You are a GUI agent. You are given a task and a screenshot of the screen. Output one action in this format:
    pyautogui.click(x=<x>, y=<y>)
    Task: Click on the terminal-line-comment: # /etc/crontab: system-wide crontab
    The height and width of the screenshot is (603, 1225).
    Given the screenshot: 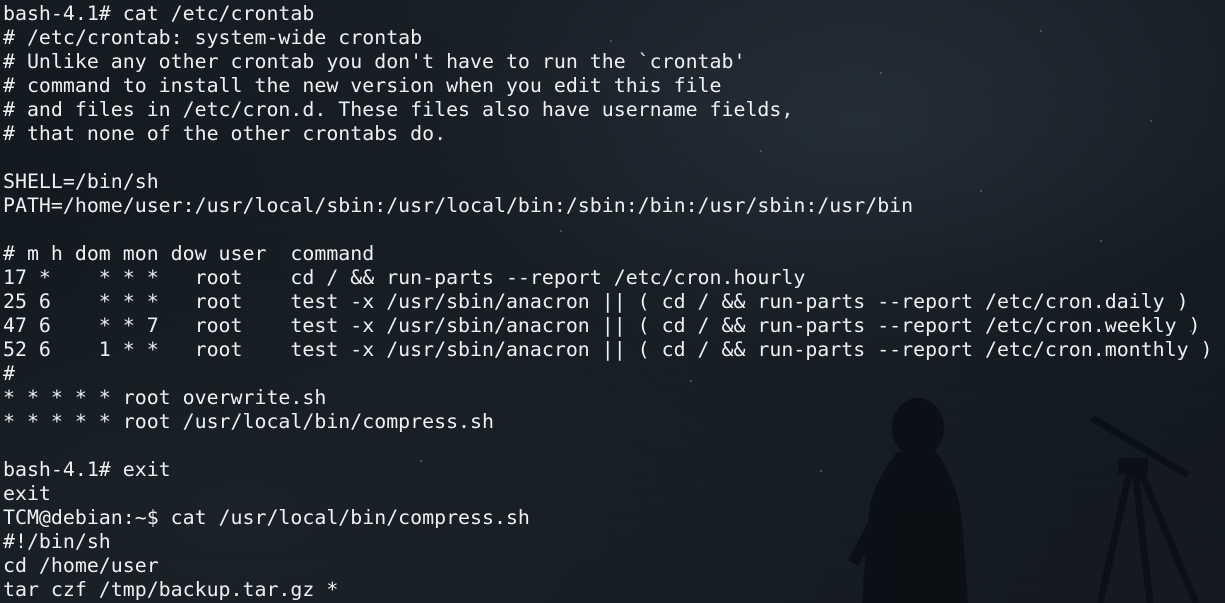 What is the action you would take?
    pyautogui.click(x=213, y=37)
    